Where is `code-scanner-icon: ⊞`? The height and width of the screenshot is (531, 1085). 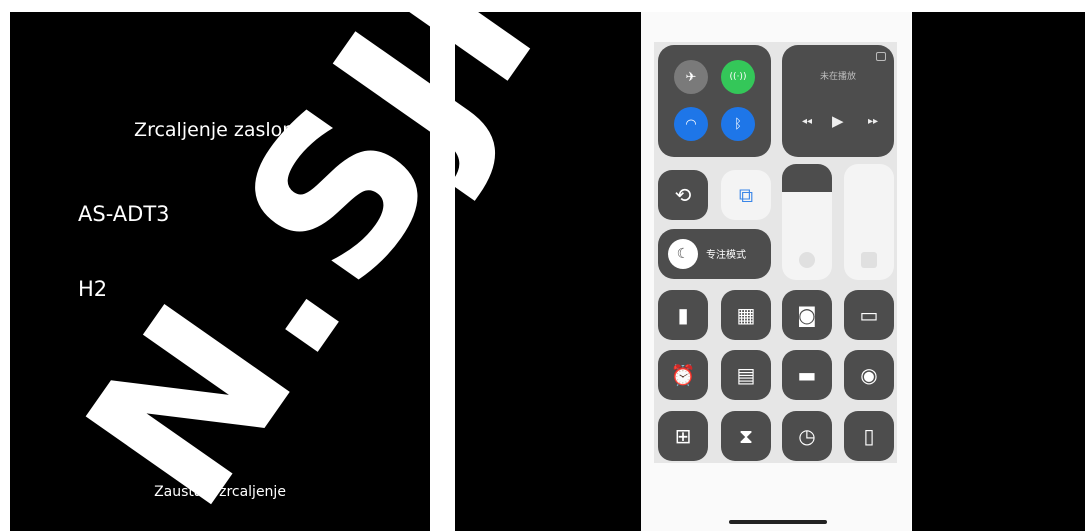
code-scanner-icon: ⊞ is located at coordinates (683, 436).